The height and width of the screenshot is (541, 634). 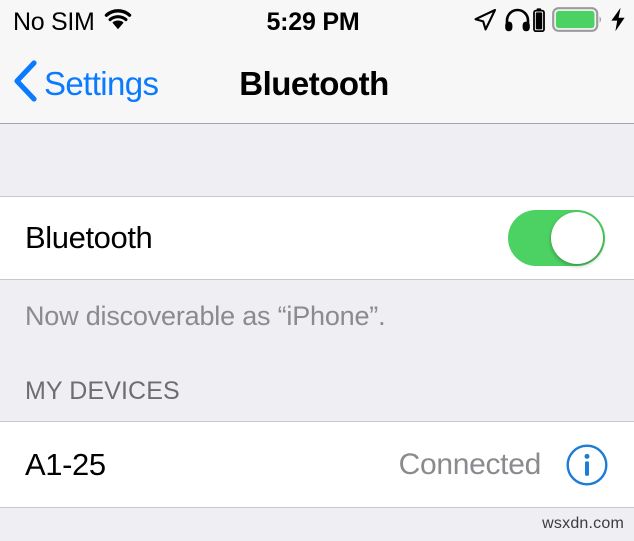 What do you see at coordinates (485, 22) in the screenshot?
I see `location-arrow-icon` at bounding box center [485, 22].